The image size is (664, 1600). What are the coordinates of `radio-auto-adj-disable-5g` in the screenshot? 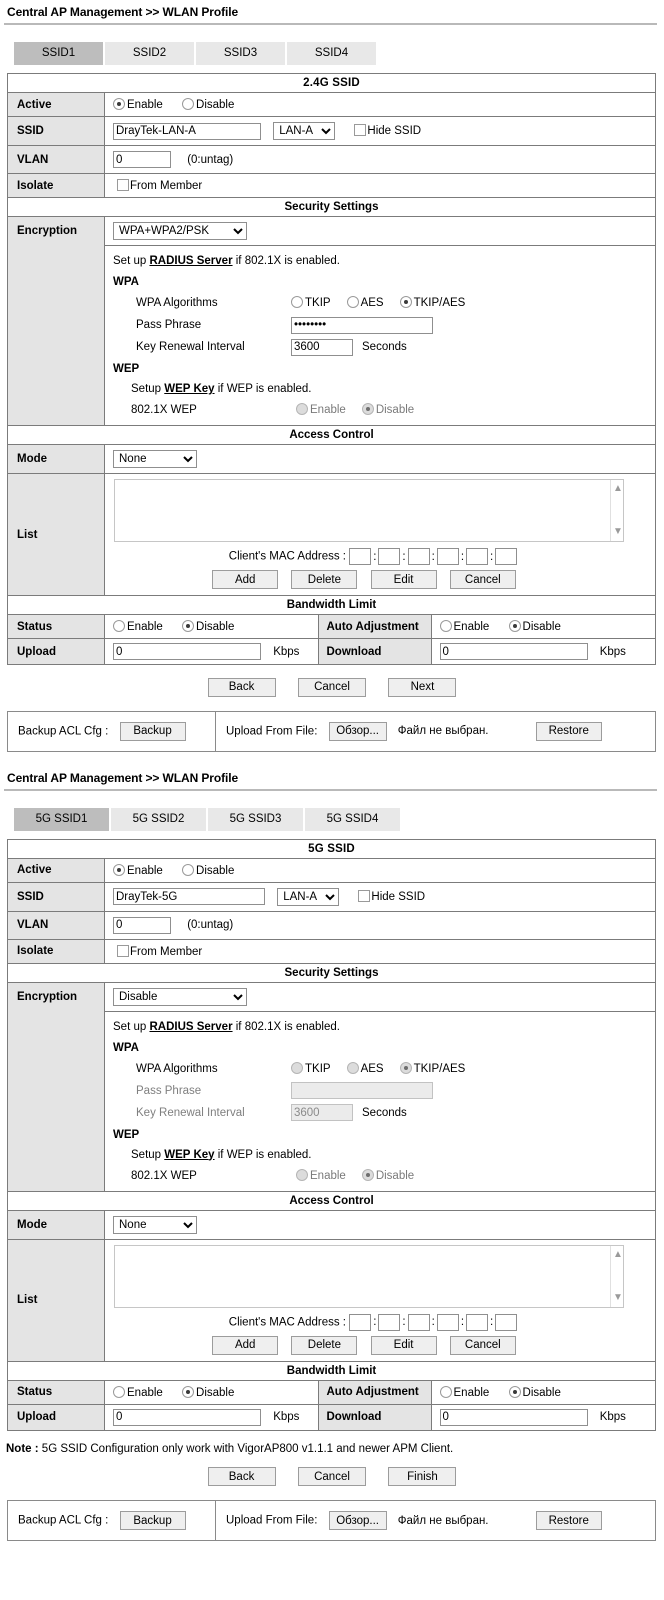 It's located at (514, 1391).